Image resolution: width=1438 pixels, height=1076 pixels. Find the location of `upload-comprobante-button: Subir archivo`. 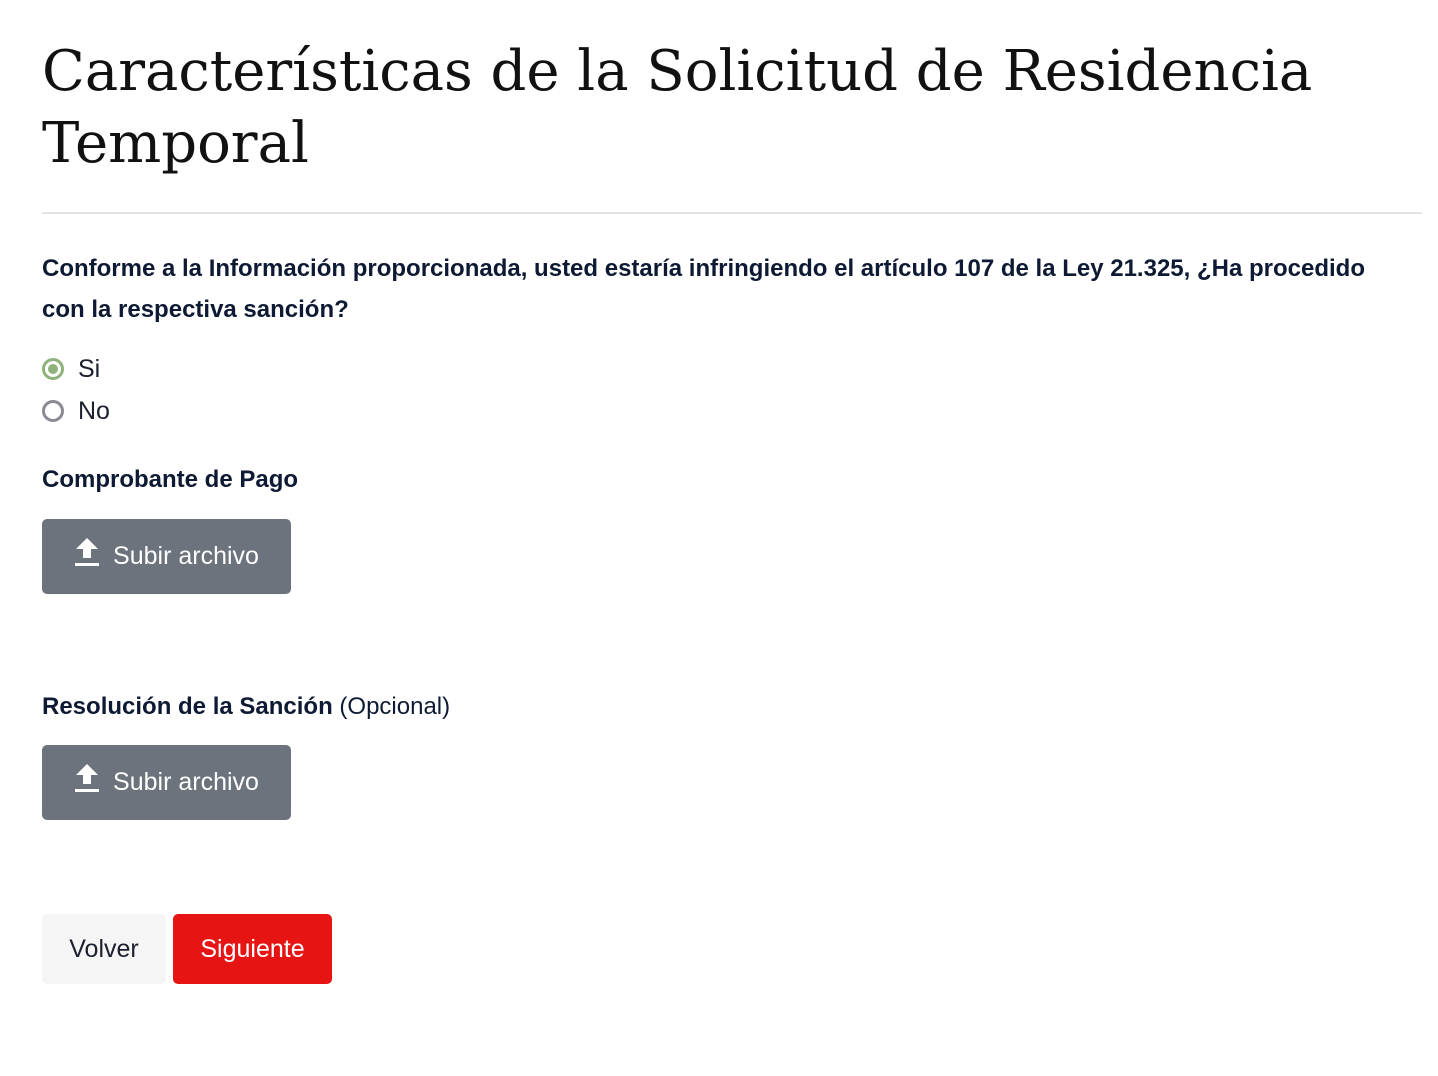

upload-comprobante-button: Subir archivo is located at coordinates (166, 556).